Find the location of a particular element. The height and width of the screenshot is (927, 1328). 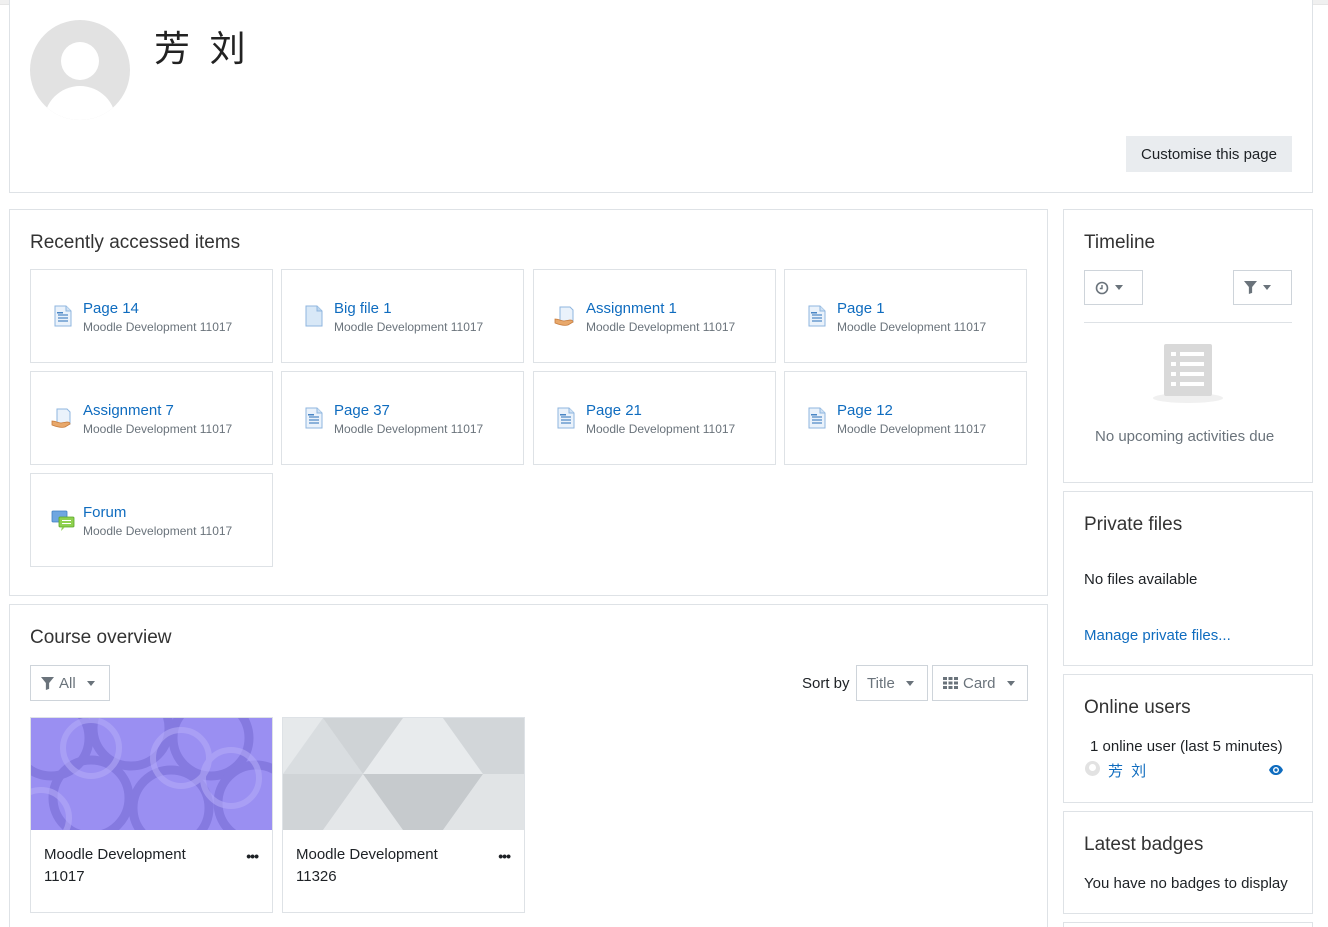

recent-item: Page 21 Moodle Development 11017 is located at coordinates (654, 418).